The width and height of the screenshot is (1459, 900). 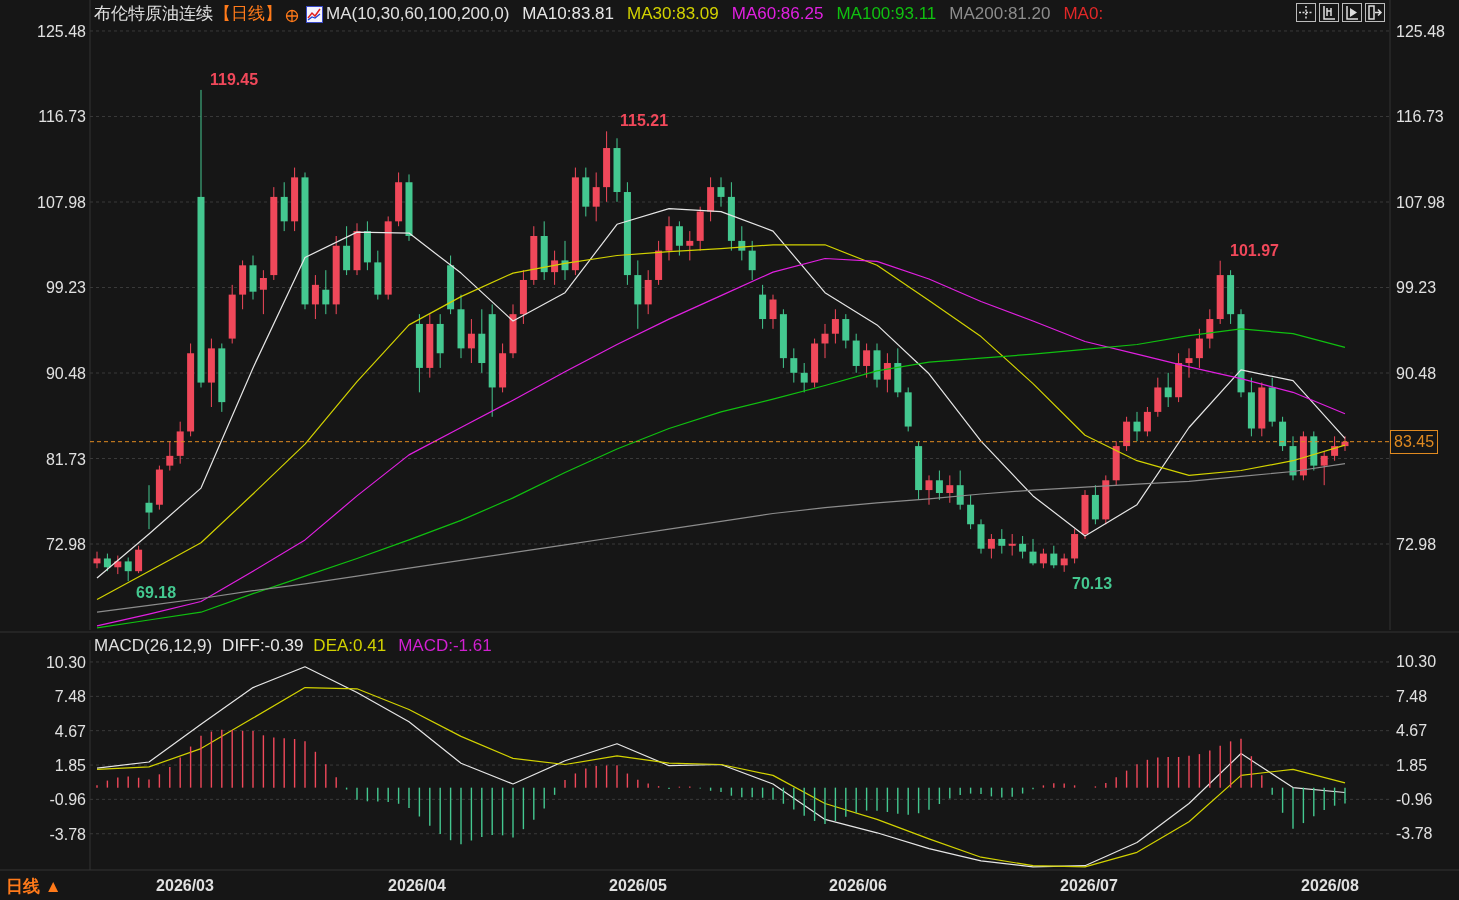 I want to click on legend-item: DEA:0.41, so click(x=350, y=646).